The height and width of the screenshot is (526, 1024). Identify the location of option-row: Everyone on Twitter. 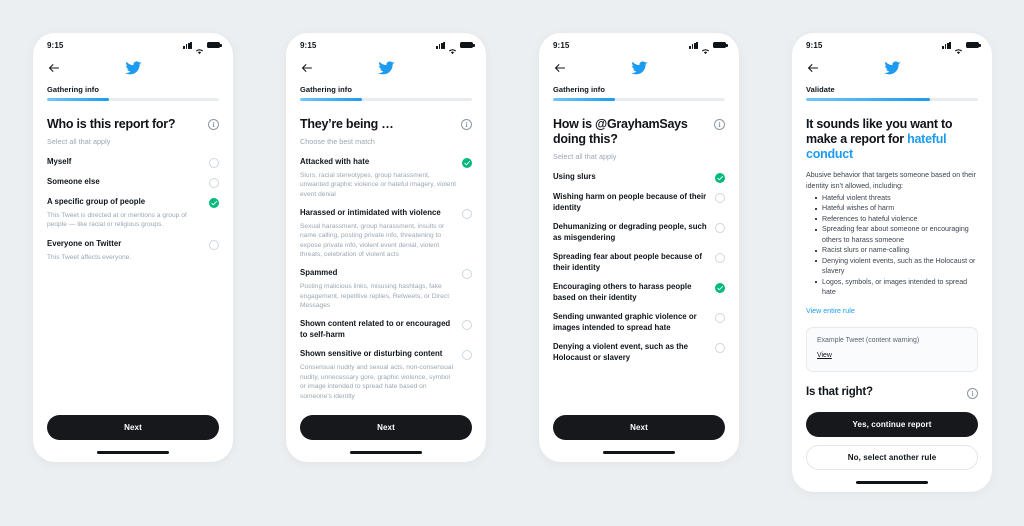
(133, 244).